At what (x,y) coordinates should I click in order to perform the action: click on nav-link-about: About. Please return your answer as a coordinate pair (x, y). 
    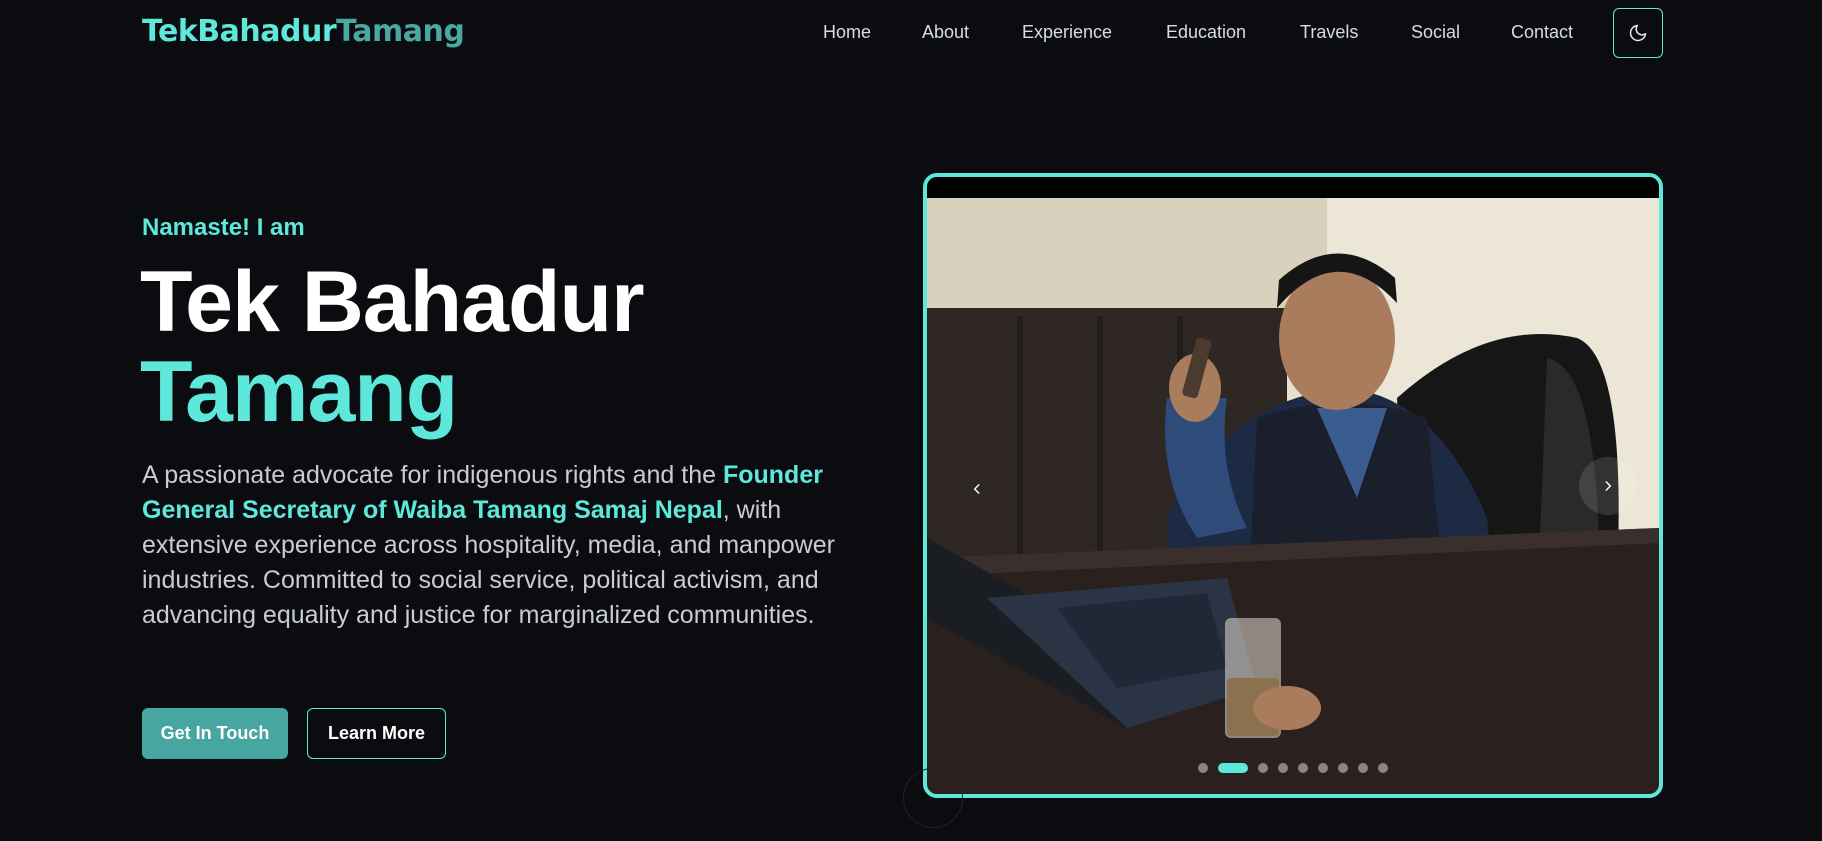
    Looking at the image, I should click on (945, 32).